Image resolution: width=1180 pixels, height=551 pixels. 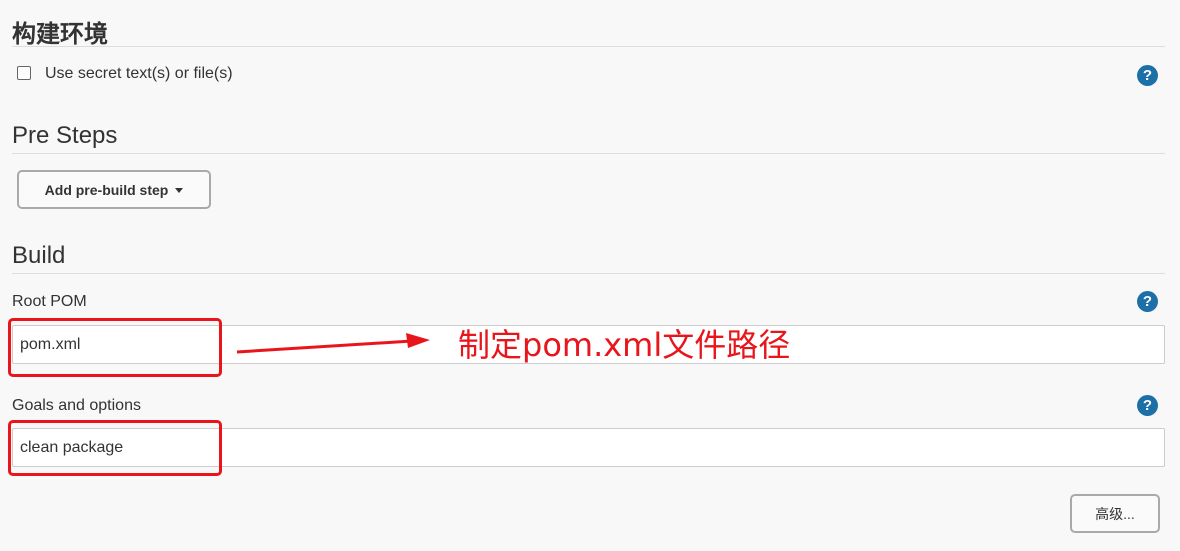 What do you see at coordinates (333, 343) in the screenshot?
I see `annotation-arrow-icon` at bounding box center [333, 343].